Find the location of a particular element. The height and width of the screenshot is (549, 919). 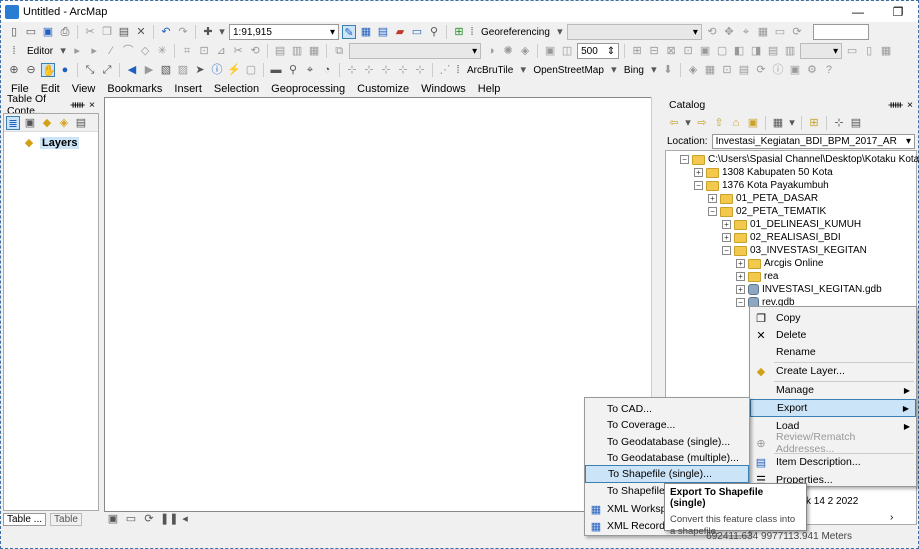

list-by-selection-icon: ◈ is located at coordinates (64, 123).